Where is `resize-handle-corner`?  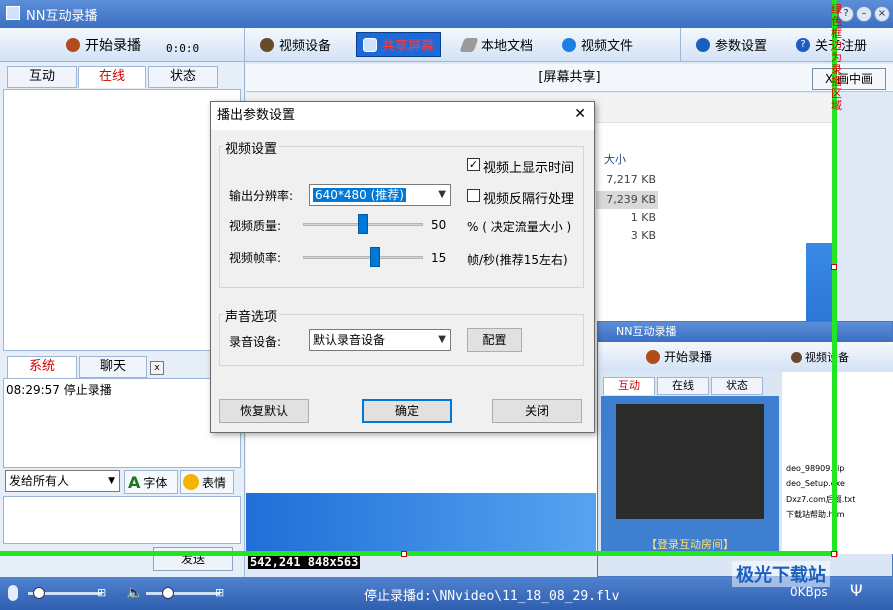 resize-handle-corner is located at coordinates (834, 554).